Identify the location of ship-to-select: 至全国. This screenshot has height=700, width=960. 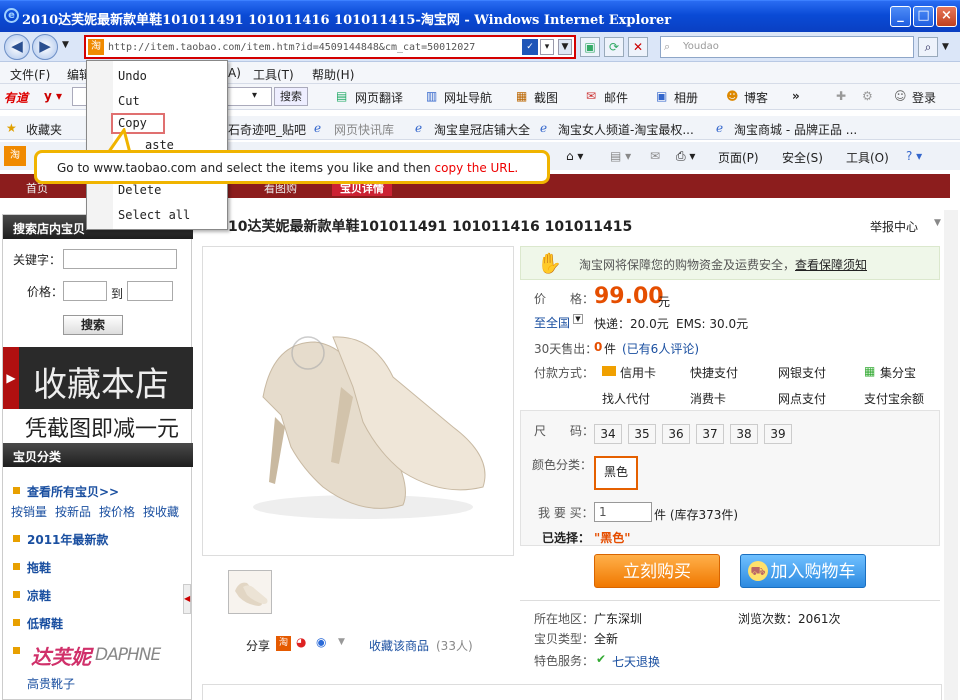
(552, 322).